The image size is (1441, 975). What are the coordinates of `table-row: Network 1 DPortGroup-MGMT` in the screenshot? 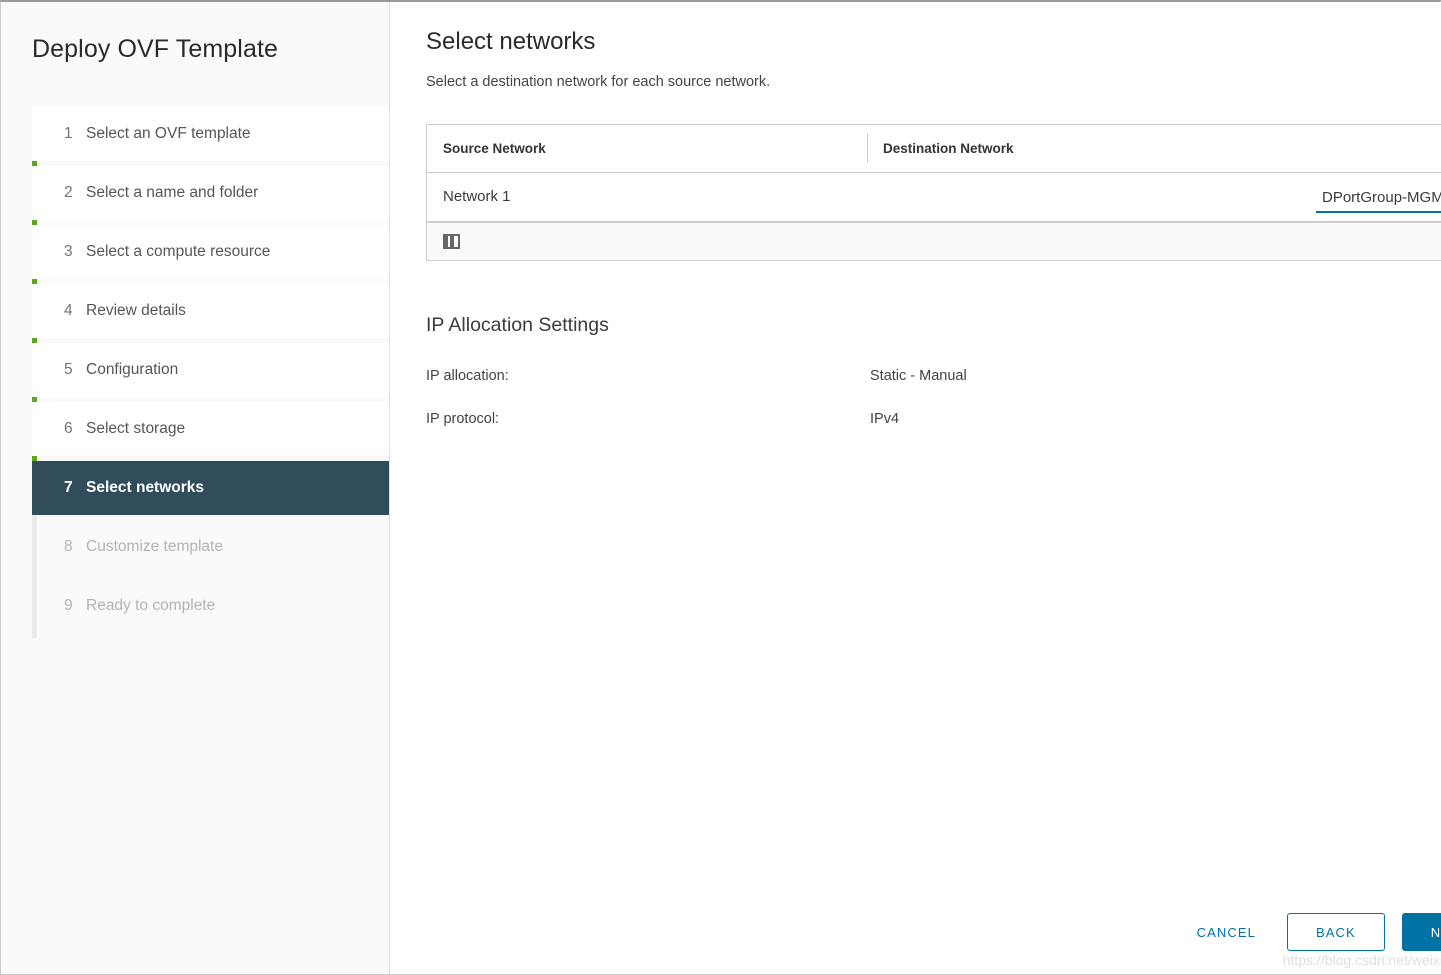 It's located at (934, 197).